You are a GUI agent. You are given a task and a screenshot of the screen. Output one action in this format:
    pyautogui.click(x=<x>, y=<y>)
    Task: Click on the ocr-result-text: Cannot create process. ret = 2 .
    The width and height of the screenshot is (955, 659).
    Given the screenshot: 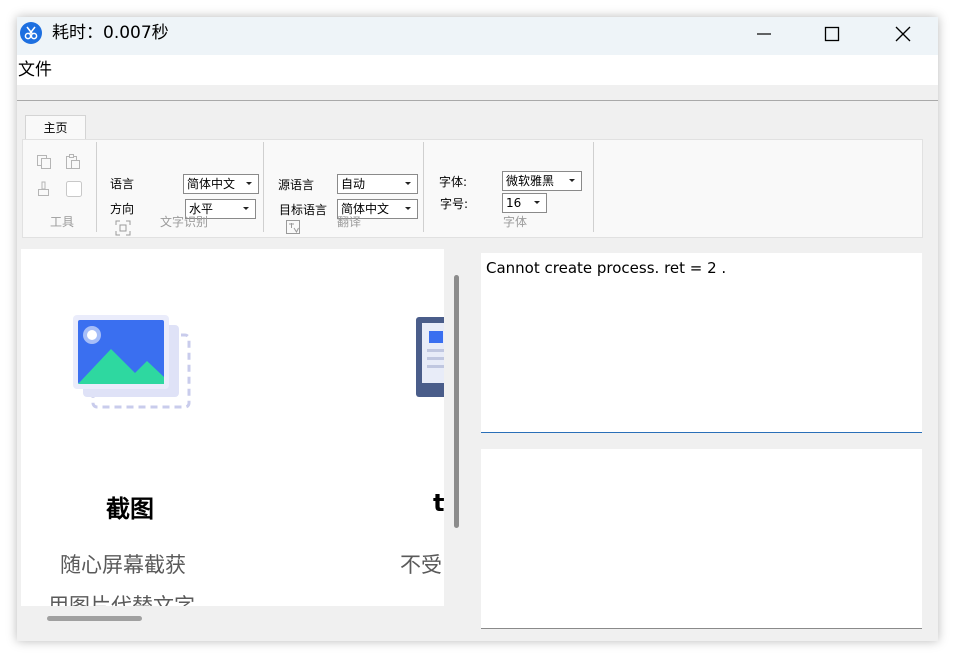 What is the action you would take?
    pyautogui.click(x=606, y=268)
    